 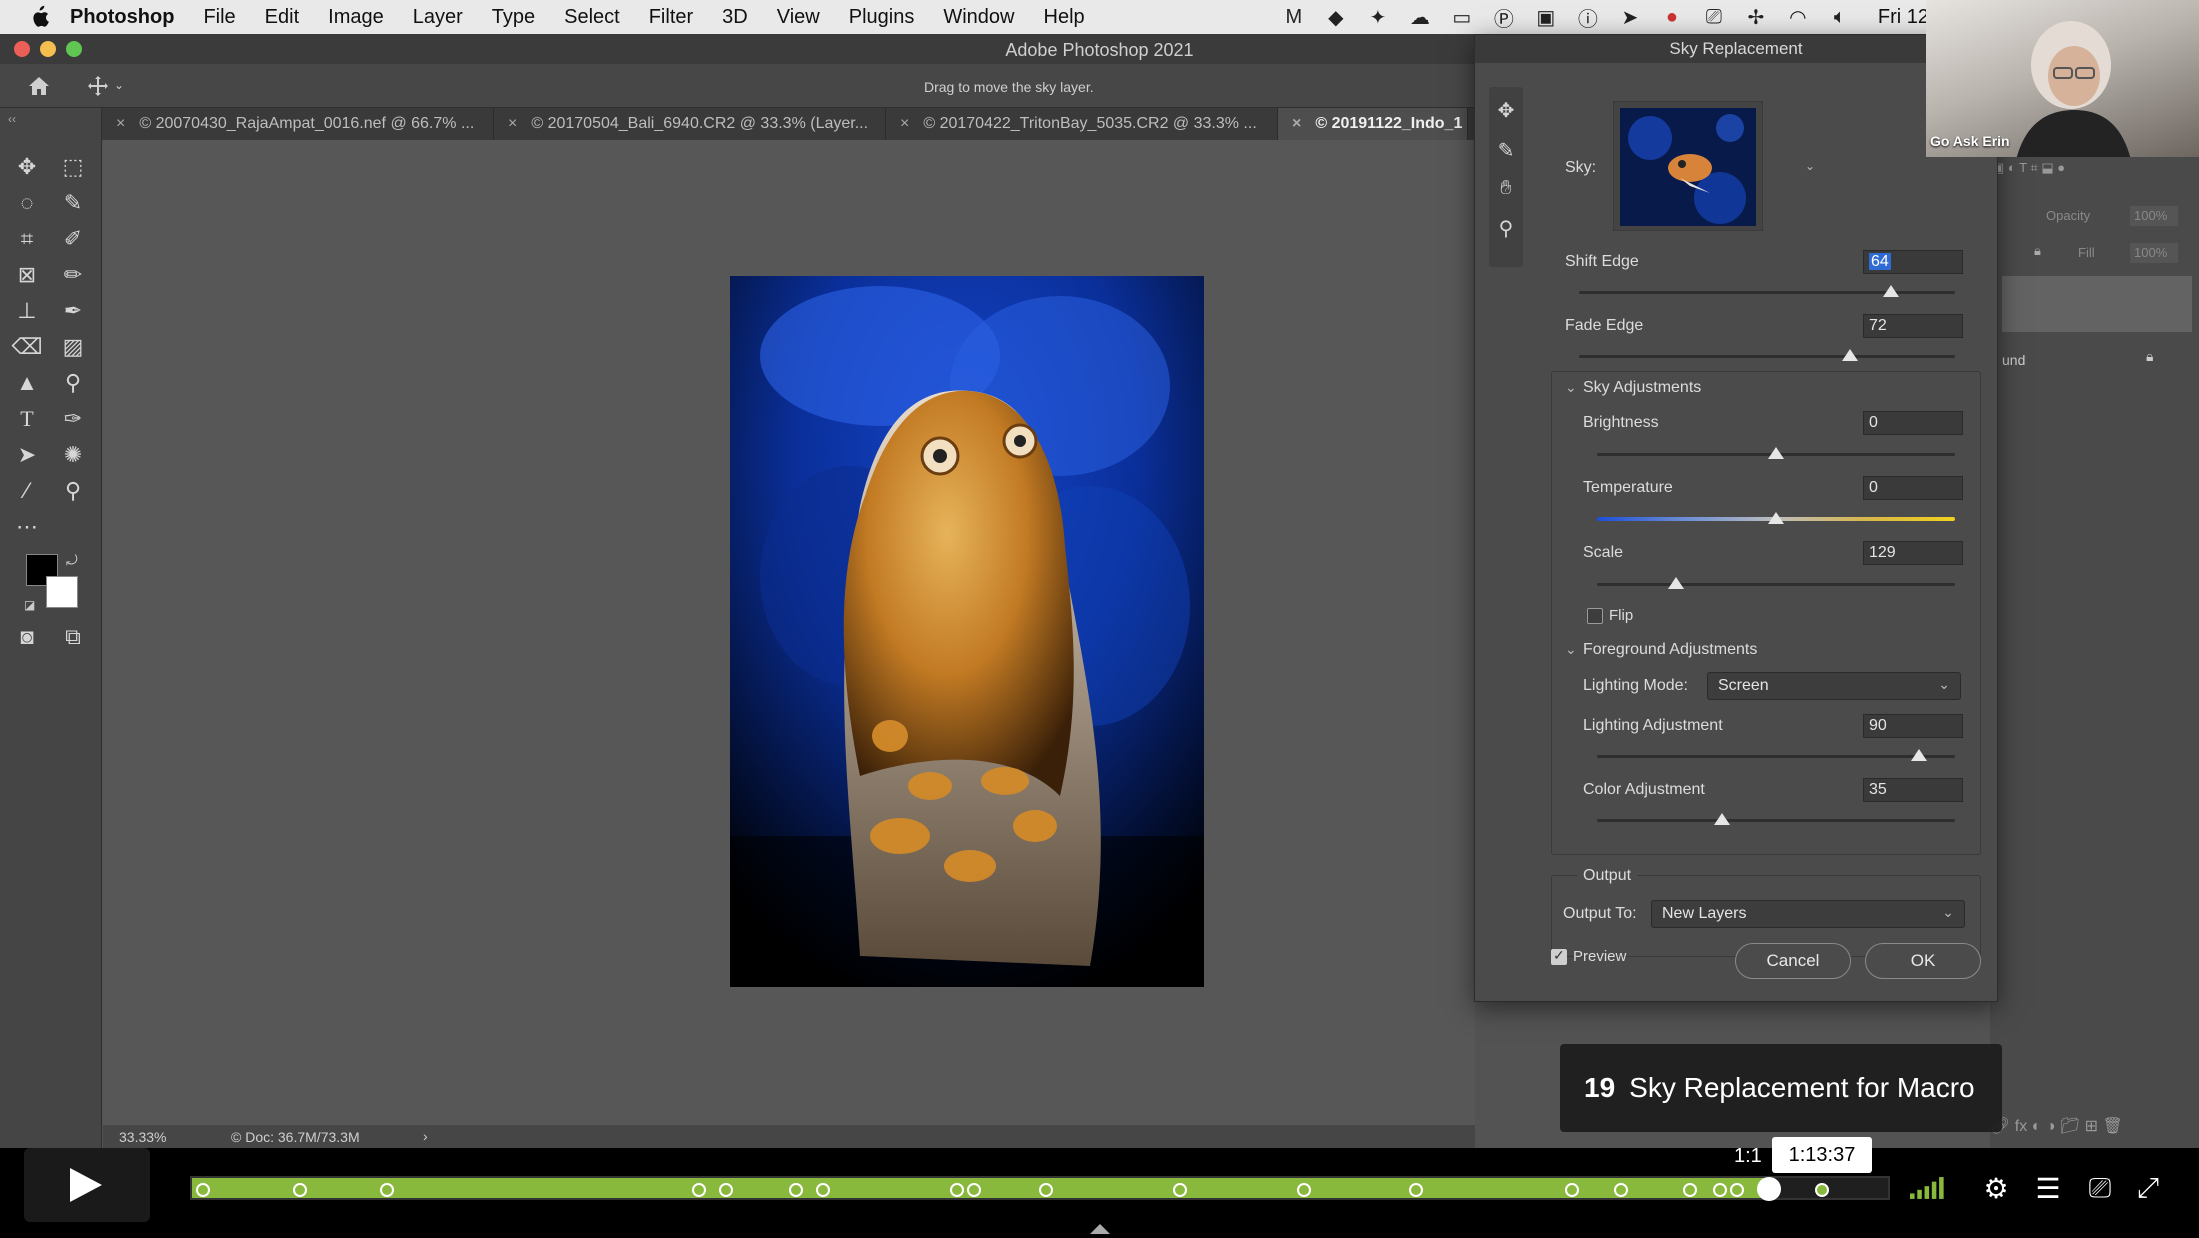 What do you see at coordinates (735, 17) in the screenshot?
I see `menu-3d: 3D` at bounding box center [735, 17].